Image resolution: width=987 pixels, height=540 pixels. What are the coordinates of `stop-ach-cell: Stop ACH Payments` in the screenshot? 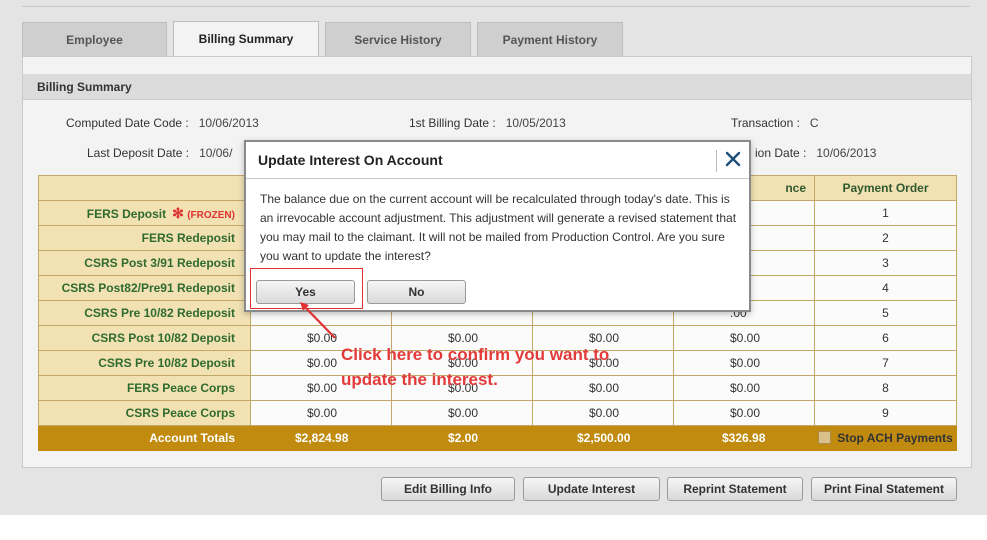 It's located at (885, 438).